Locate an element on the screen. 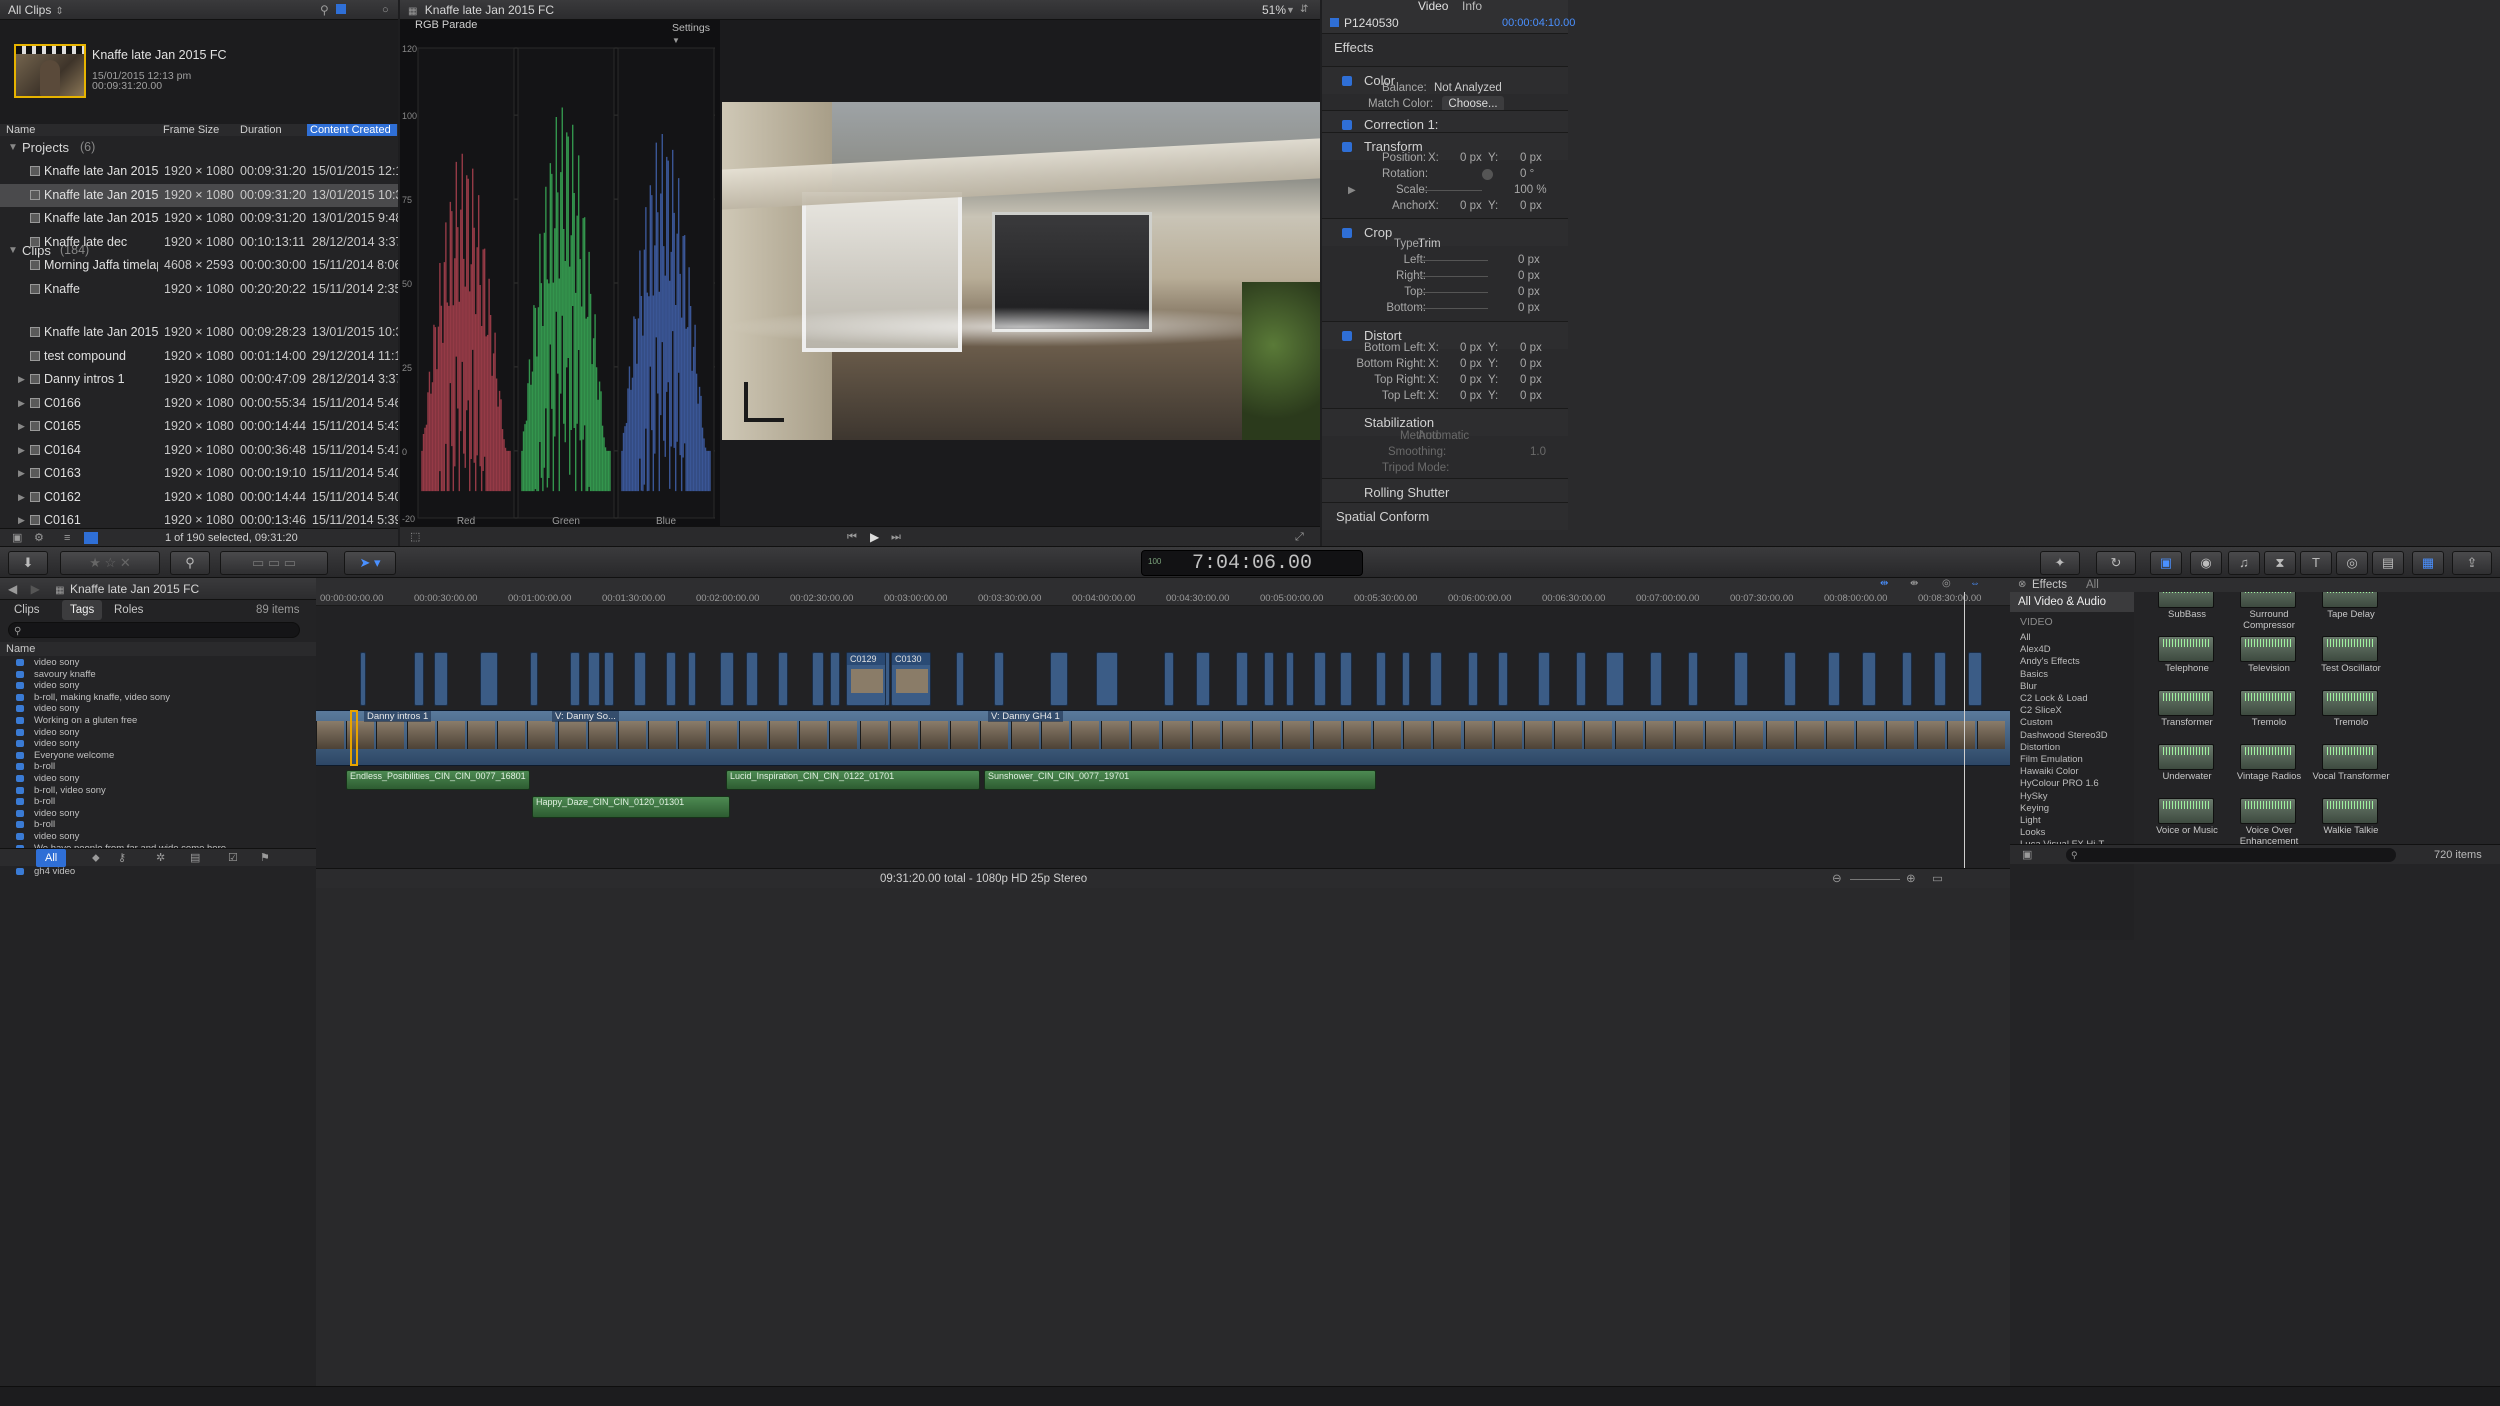  tag-list-item: gh4 video is located at coordinates (158, 872).